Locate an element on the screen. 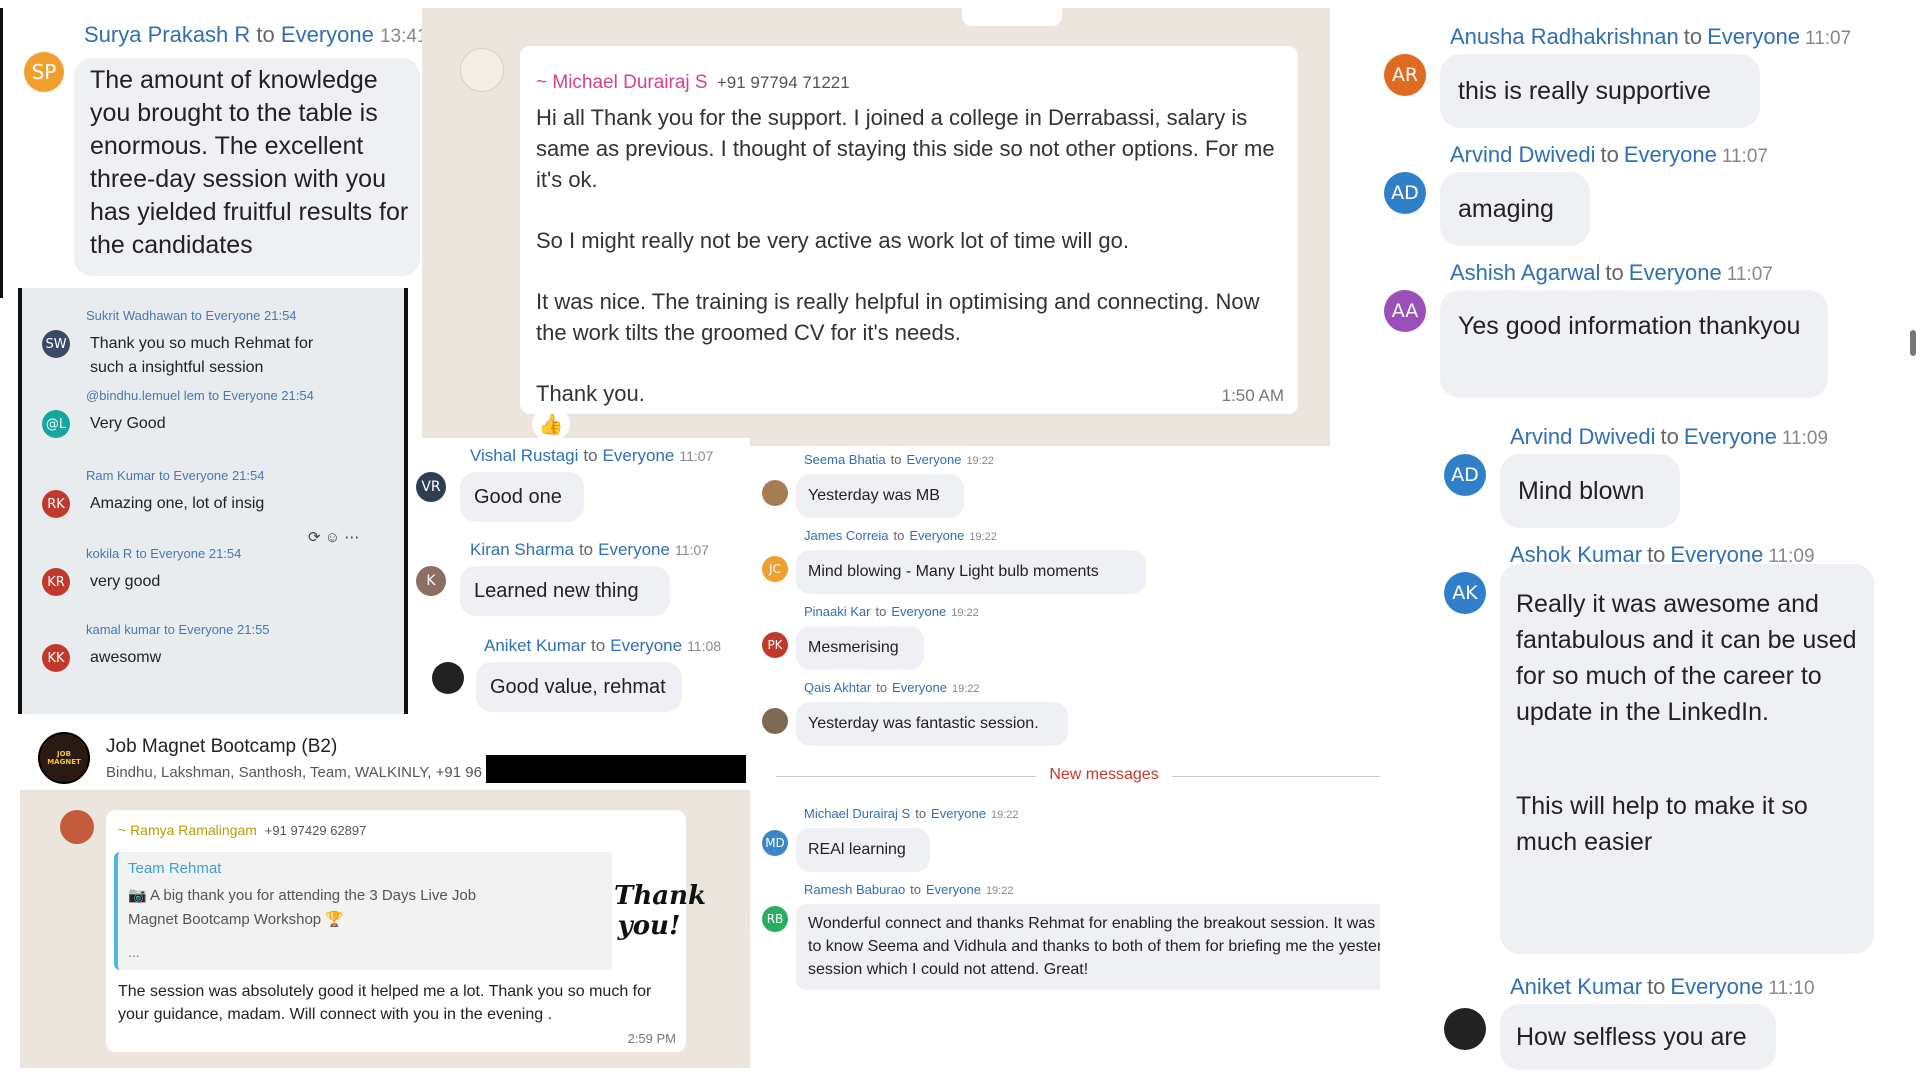 The height and width of the screenshot is (1080, 1920). sender-name: Michael Durairaj S is located at coordinates (857, 813).